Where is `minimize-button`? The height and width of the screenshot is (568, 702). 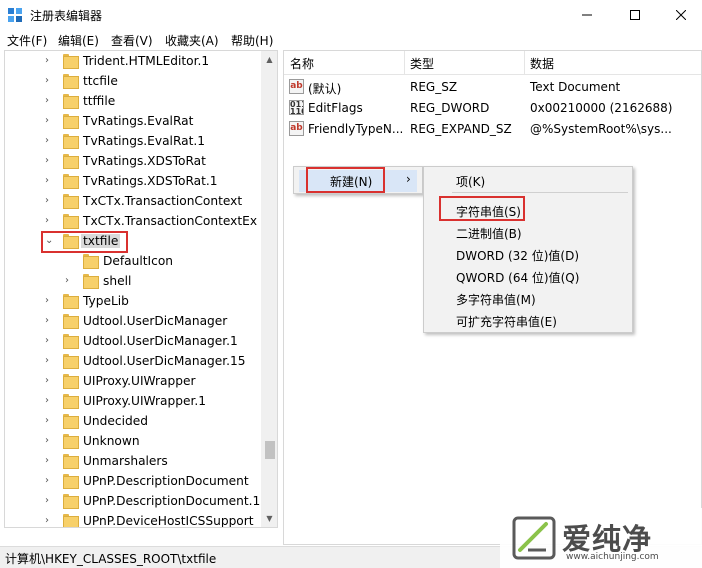 minimize-button is located at coordinates (587, 15).